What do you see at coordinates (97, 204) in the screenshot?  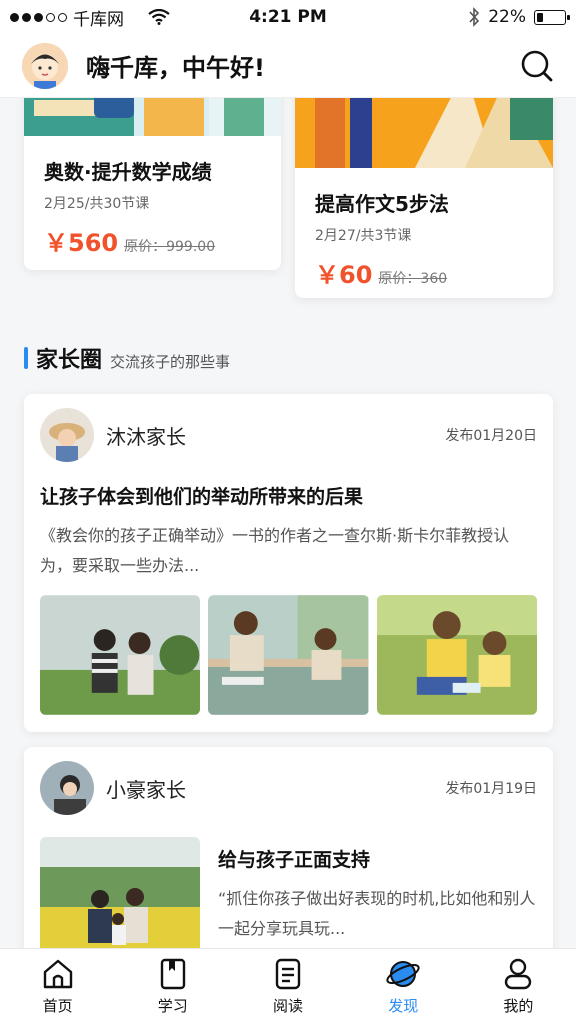 I see `course-meta: 2月25/共30节课` at bounding box center [97, 204].